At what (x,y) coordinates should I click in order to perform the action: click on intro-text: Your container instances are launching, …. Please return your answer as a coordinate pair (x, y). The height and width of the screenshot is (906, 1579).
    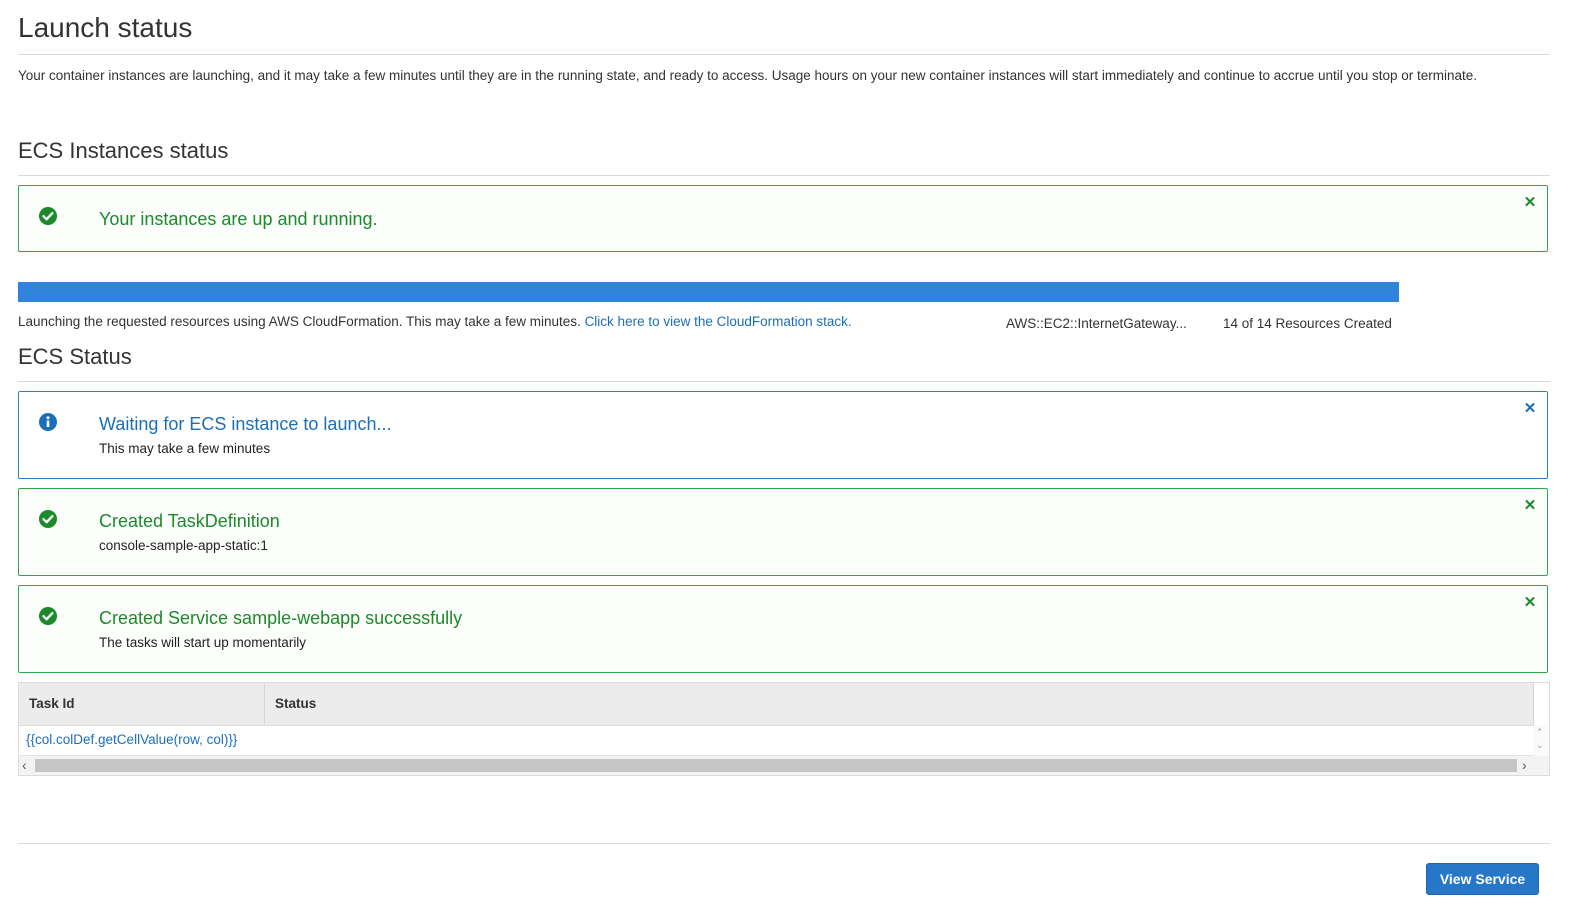
    Looking at the image, I should click on (748, 75).